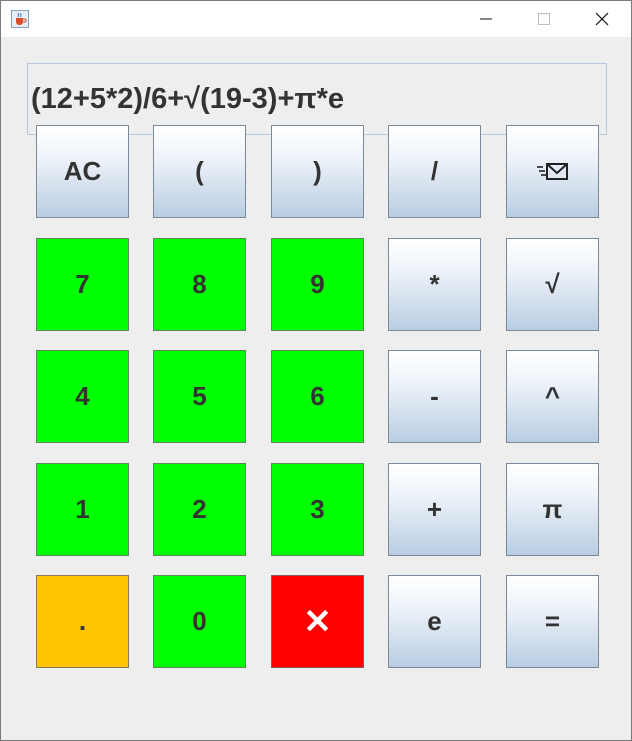  I want to click on divide-button: /, so click(434, 171).